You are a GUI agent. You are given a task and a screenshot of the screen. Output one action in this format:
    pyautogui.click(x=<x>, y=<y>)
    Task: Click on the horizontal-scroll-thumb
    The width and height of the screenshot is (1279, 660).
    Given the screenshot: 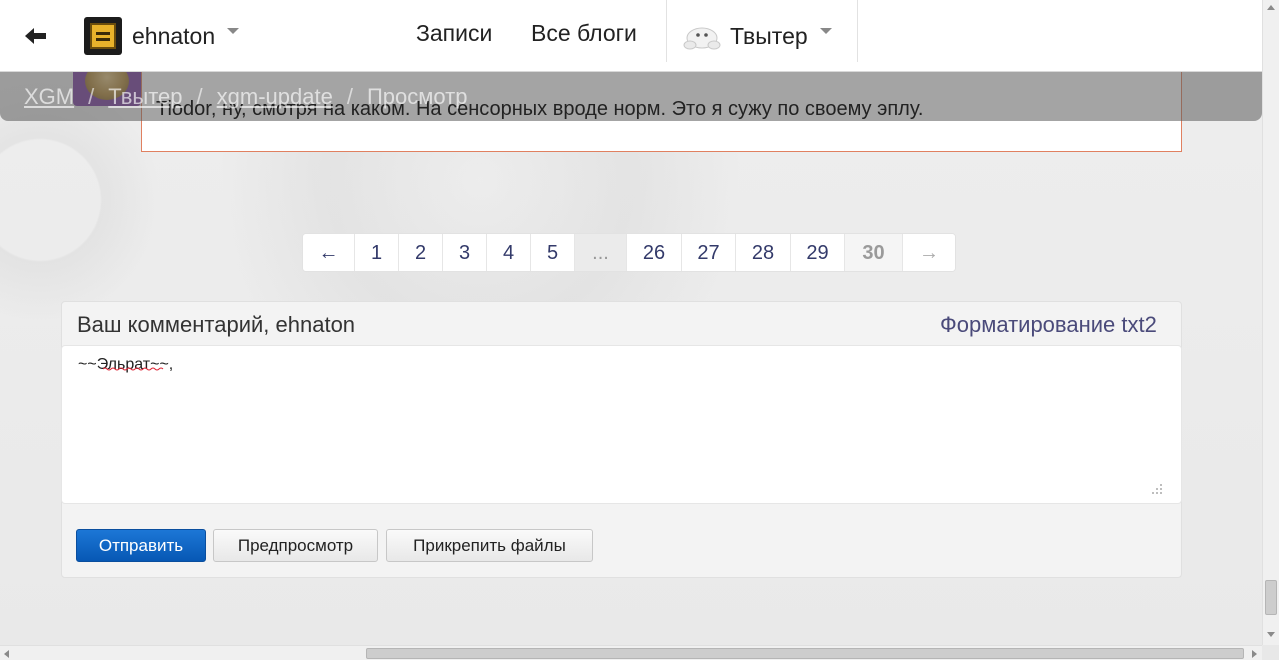 What is the action you would take?
    pyautogui.click(x=805, y=653)
    